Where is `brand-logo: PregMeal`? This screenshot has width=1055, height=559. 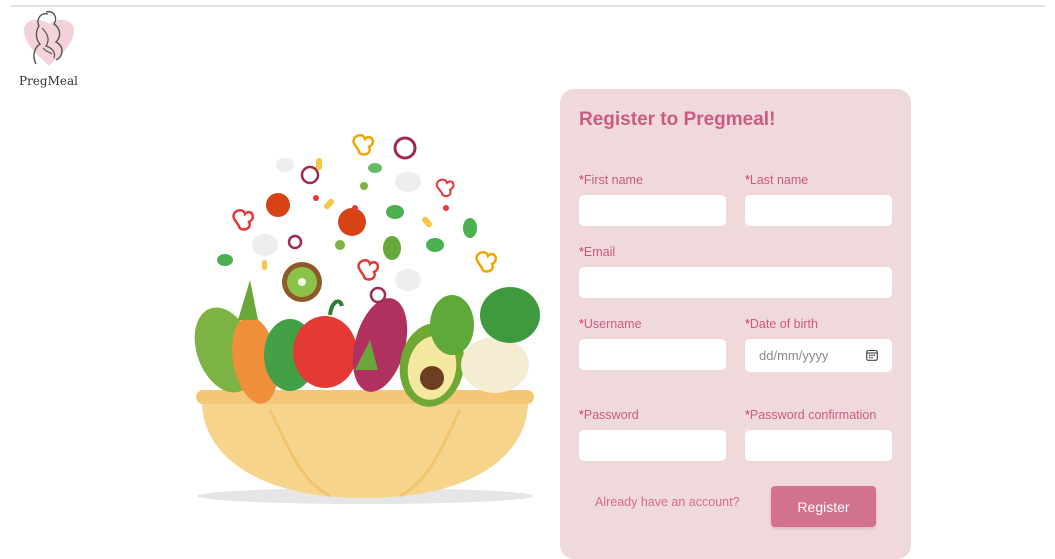 brand-logo: PregMeal is located at coordinates (49, 48).